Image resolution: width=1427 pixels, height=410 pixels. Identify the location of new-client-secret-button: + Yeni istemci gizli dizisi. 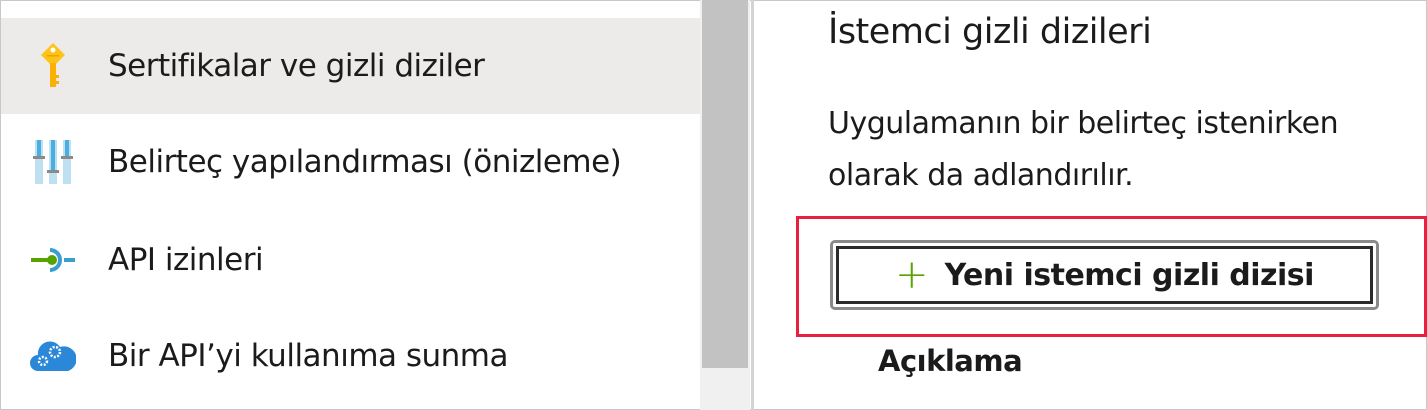
(1104, 275).